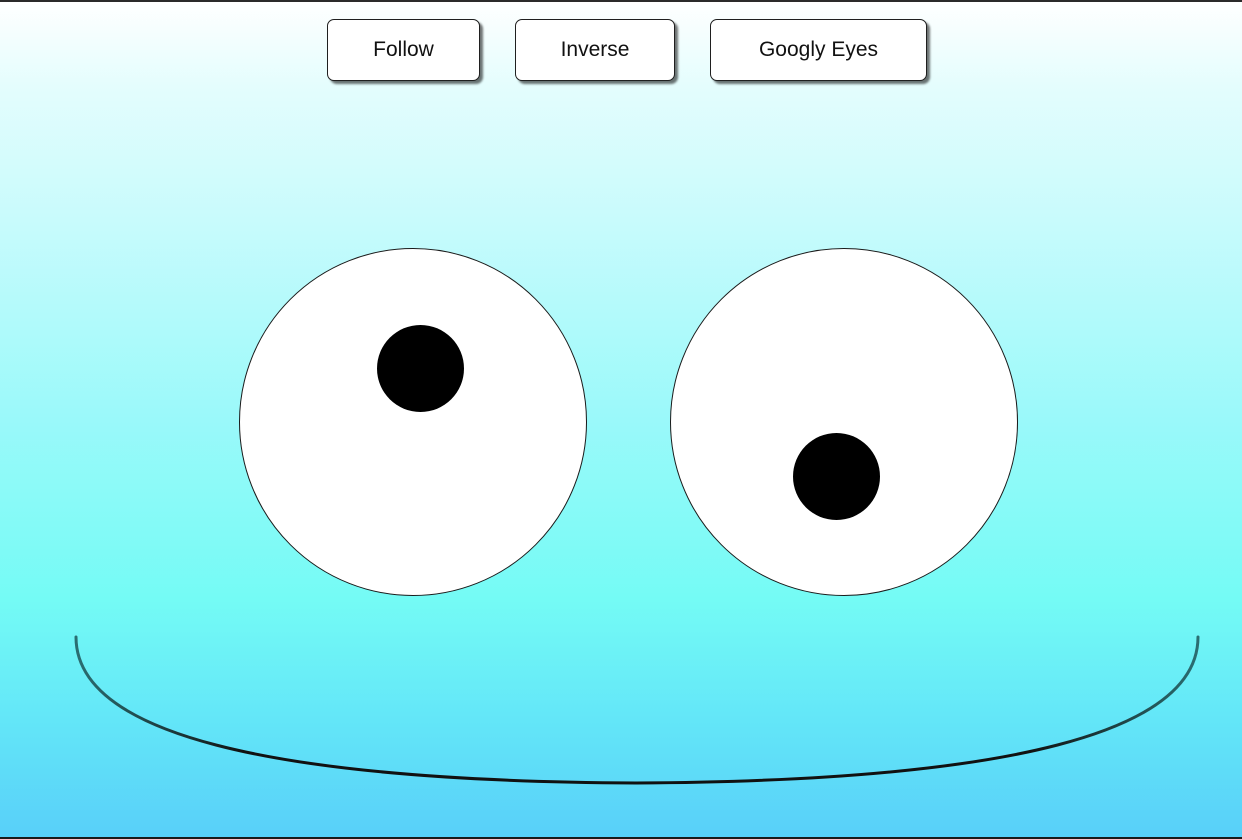 This screenshot has height=839, width=1242. What do you see at coordinates (818, 50) in the screenshot?
I see `googly-eyes-button: Googly Eyes` at bounding box center [818, 50].